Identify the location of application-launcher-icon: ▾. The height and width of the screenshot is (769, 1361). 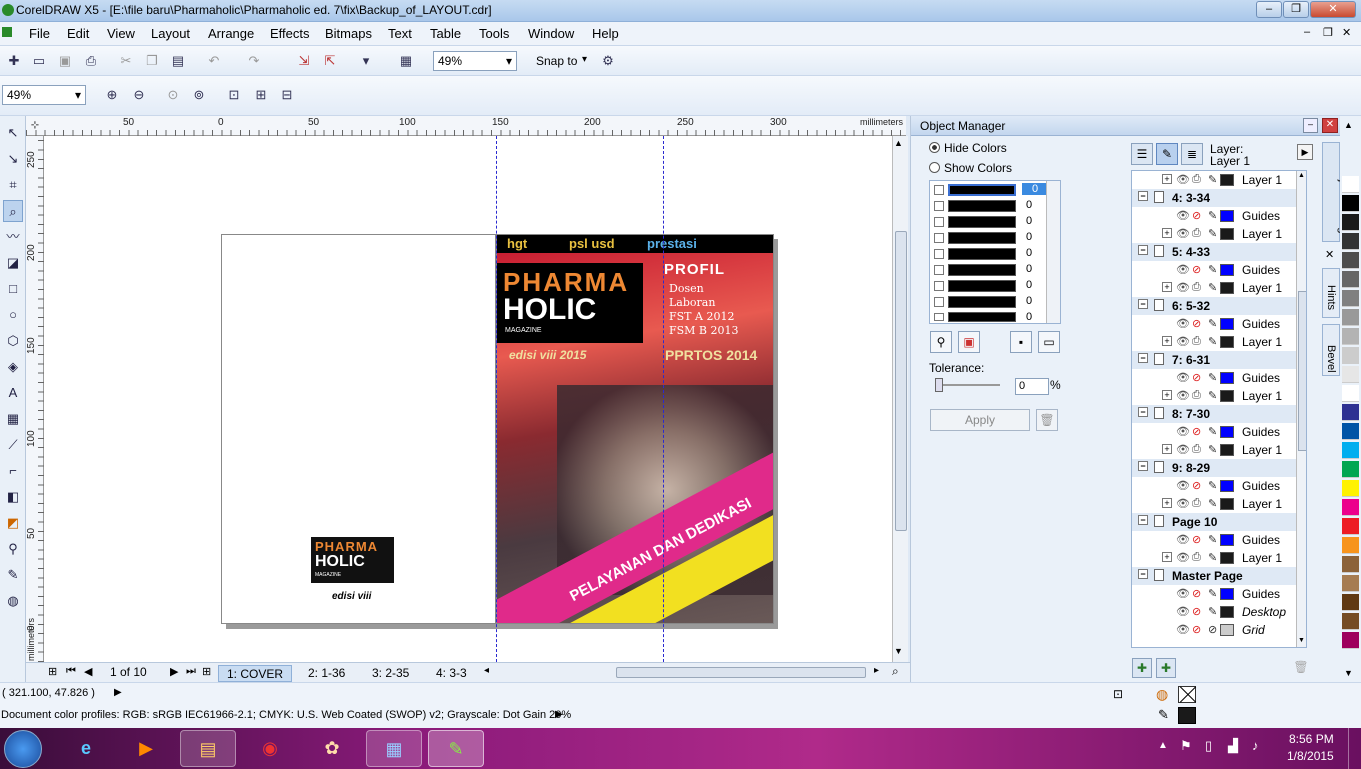
(366, 61).